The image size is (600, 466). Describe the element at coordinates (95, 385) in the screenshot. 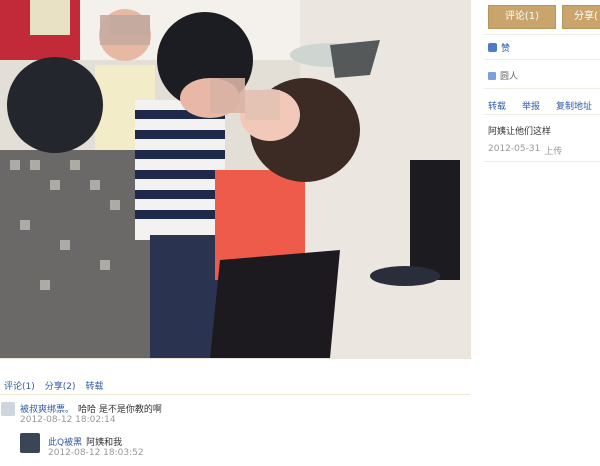

I see `repost-tab: 转载` at that location.